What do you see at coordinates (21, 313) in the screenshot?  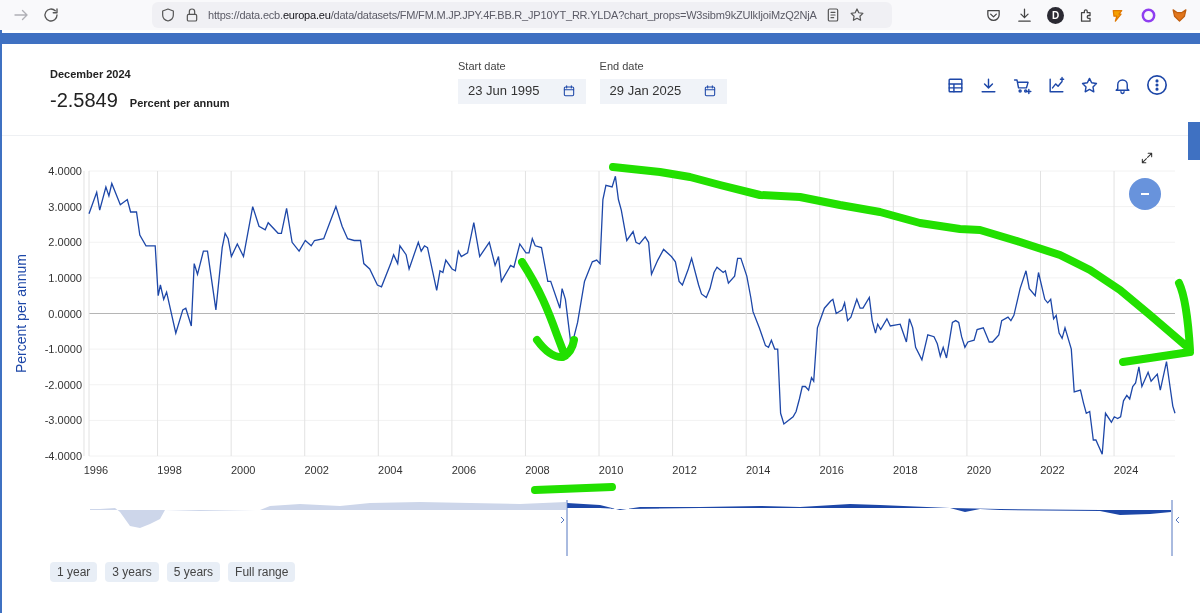 I see `y-axis-title: Percent per annum` at bounding box center [21, 313].